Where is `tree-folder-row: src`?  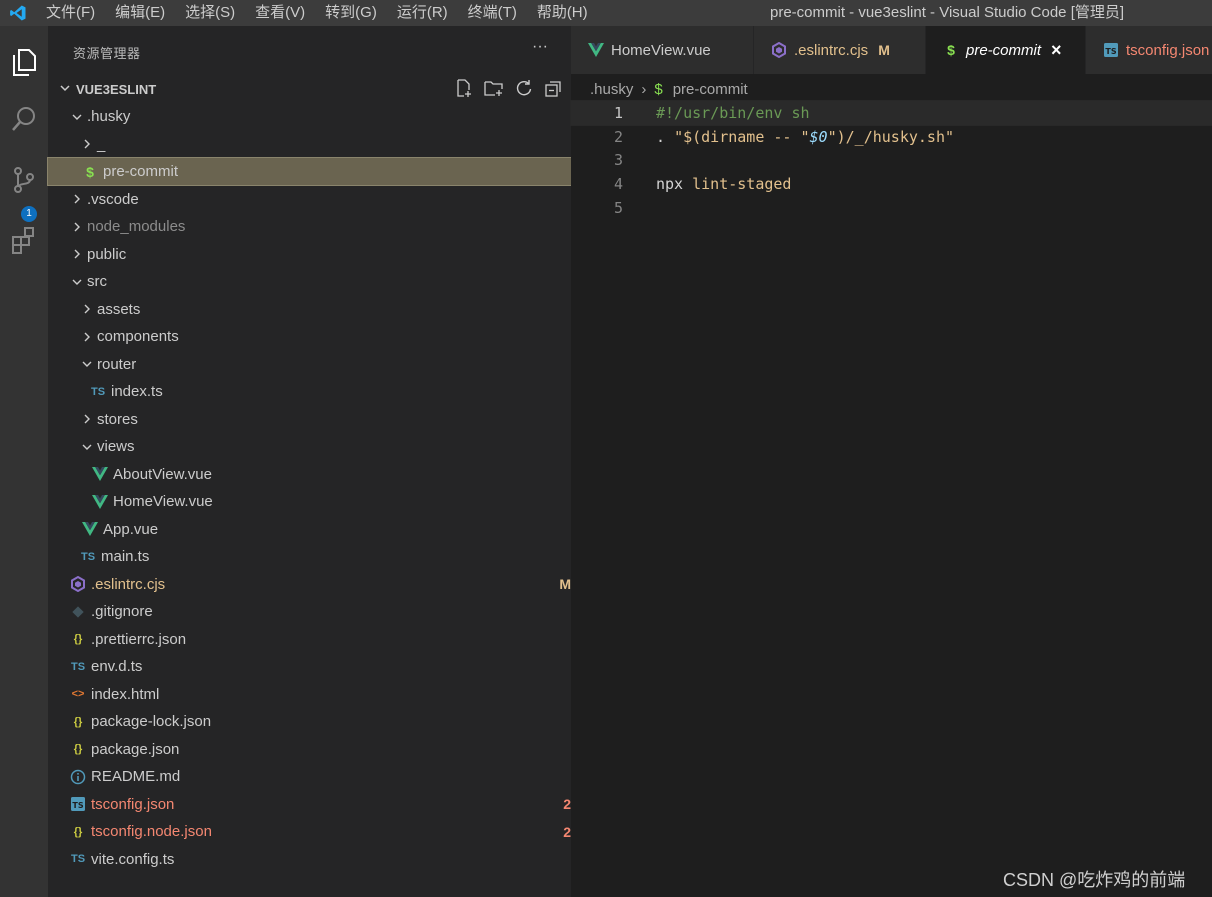 tree-folder-row: src is located at coordinates (320, 281).